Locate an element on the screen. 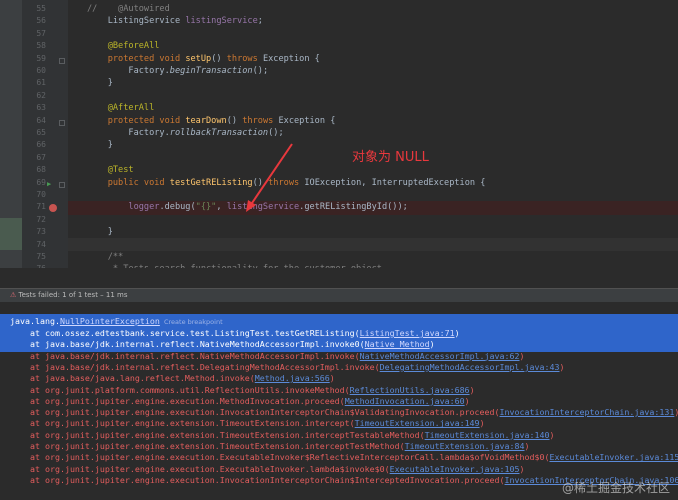  code-text: Factory.rollbackTransaction(); is located at coordinates (185, 133).